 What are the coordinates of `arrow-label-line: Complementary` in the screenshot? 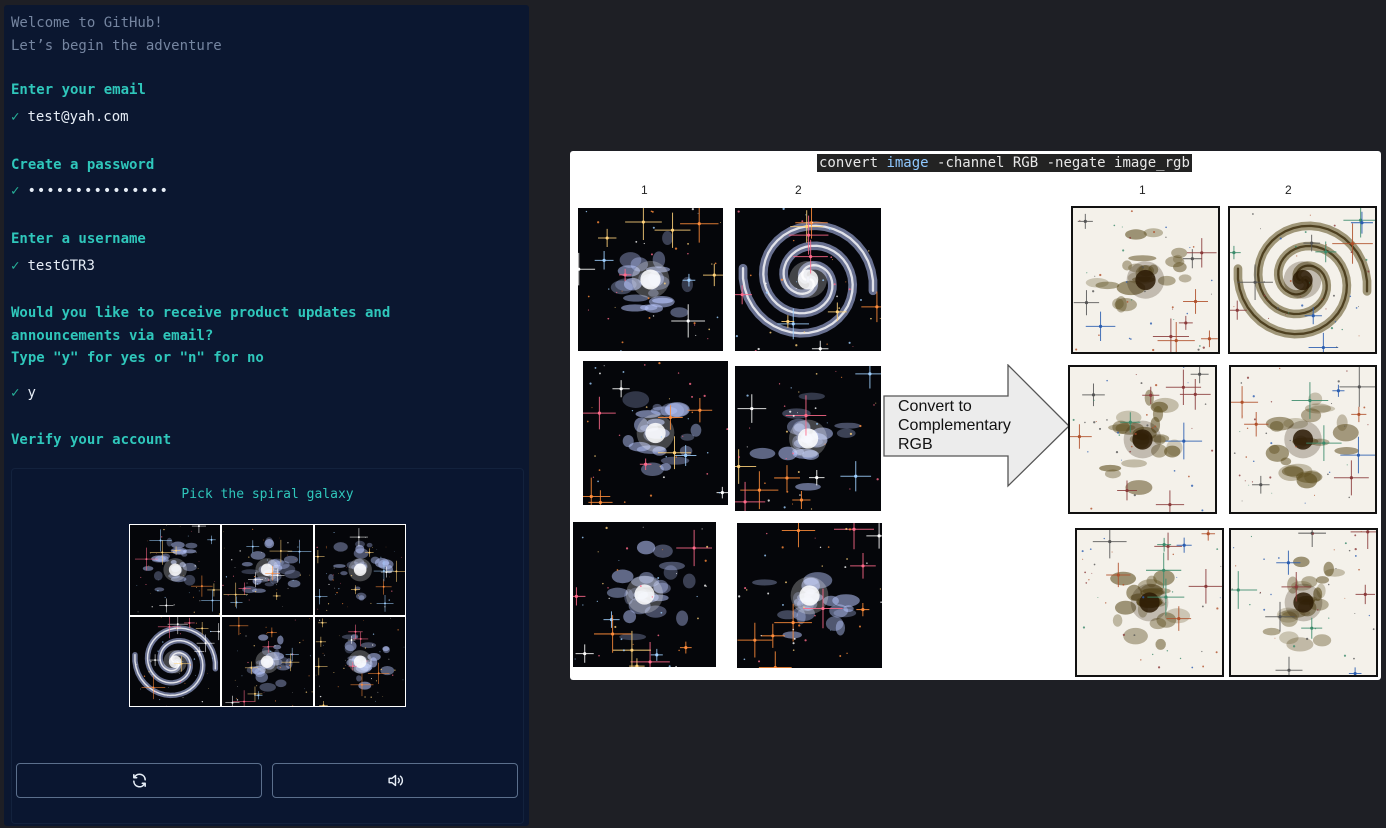 It's located at (954, 425).